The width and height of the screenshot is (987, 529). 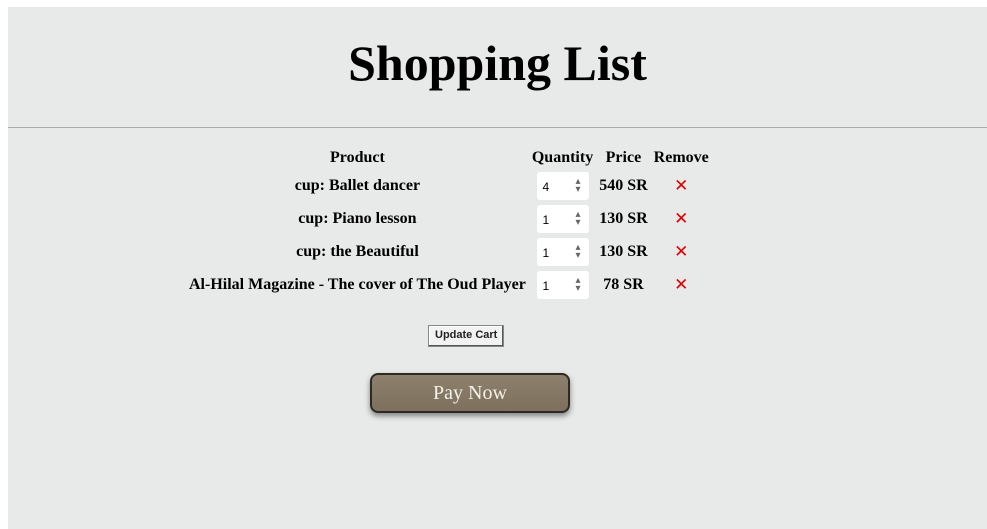 What do you see at coordinates (623, 185) in the screenshot?
I see `price: 540 SR` at bounding box center [623, 185].